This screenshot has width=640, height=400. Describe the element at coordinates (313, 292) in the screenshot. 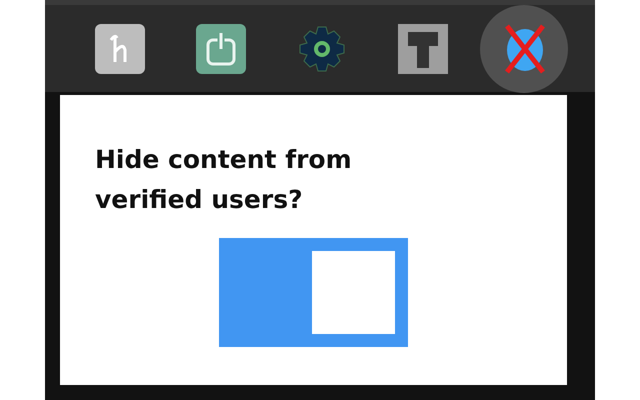

I see `toggle-switch` at that location.